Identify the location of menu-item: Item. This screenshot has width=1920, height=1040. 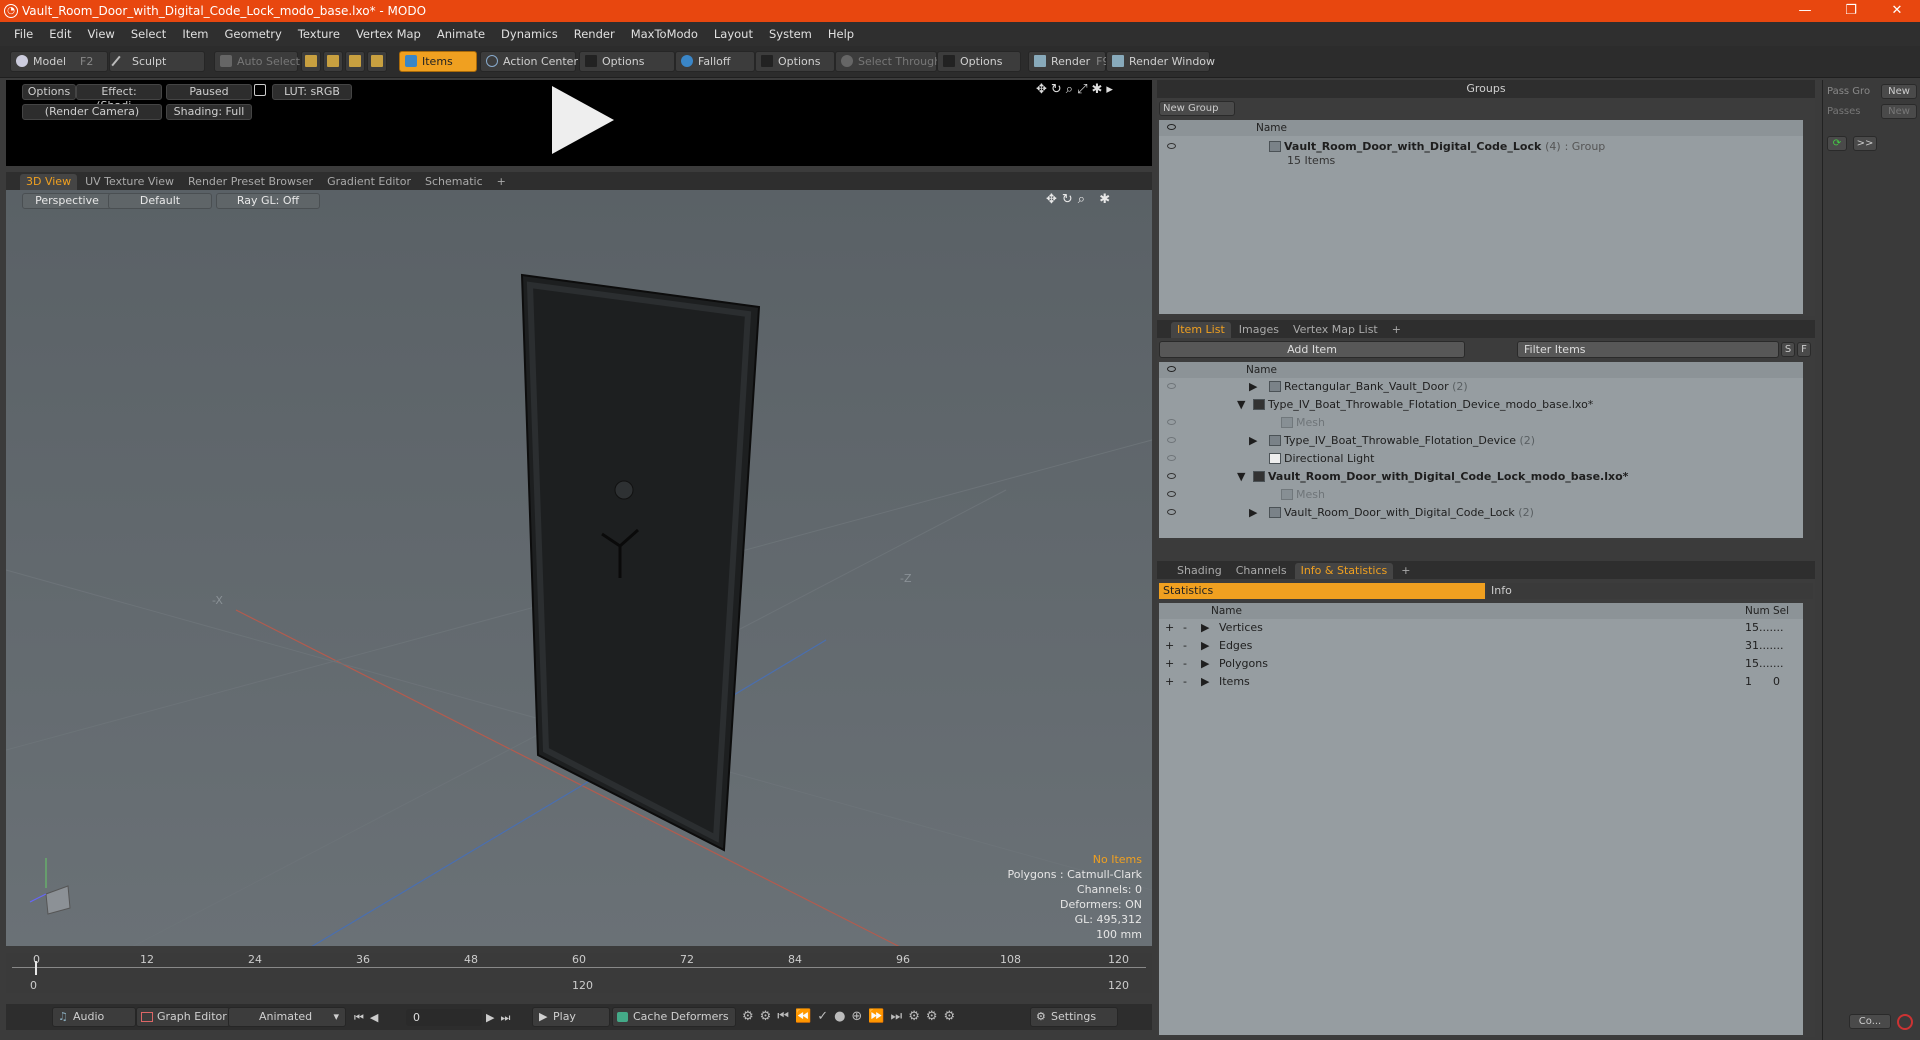
(195, 34).